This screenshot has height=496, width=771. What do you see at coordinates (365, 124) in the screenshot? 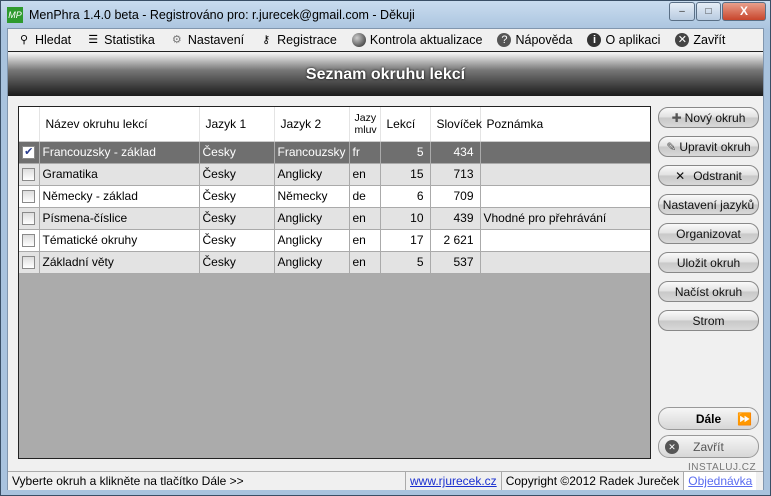
I see `column-header-lang-code: Jazy mluv` at bounding box center [365, 124].